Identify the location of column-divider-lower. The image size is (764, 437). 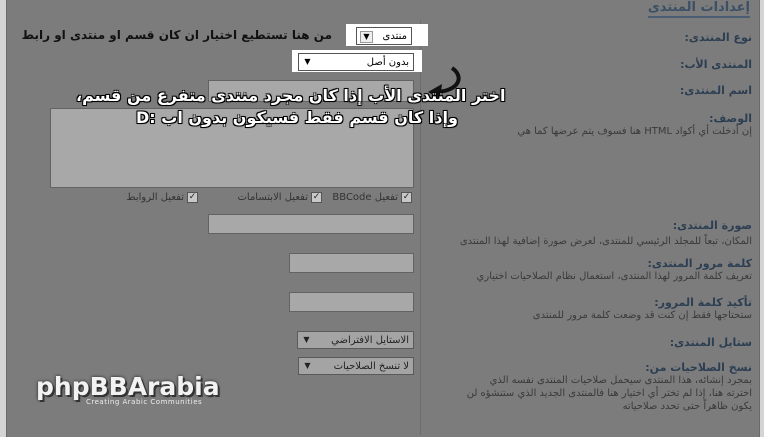
(420, 322).